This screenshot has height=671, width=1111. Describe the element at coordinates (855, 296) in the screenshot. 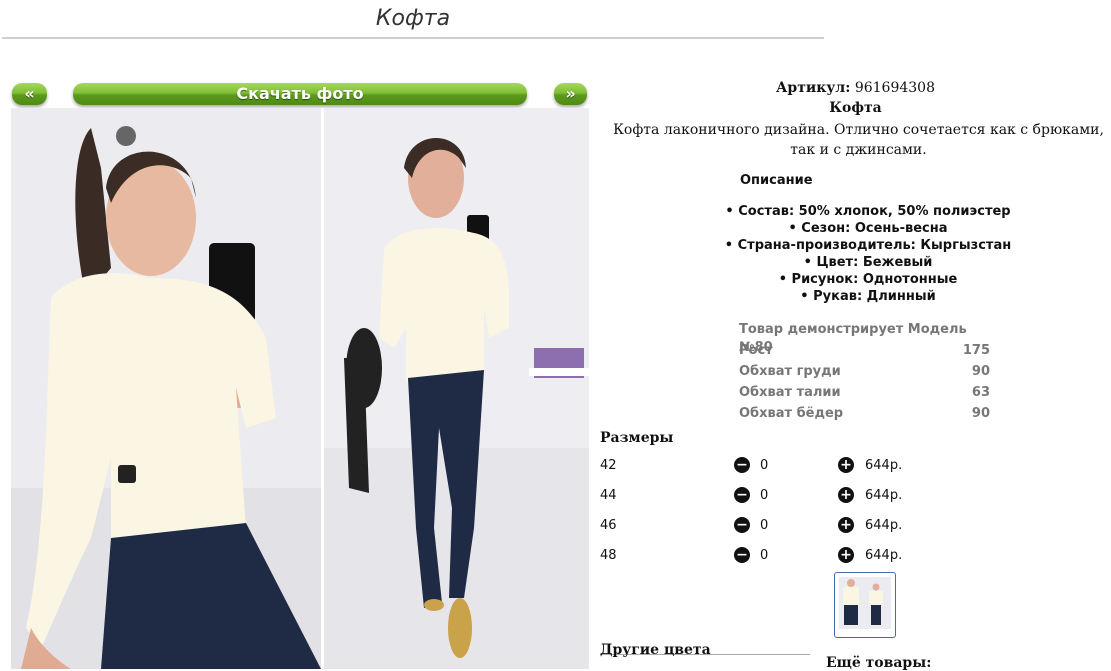

I see `feature-item: Рукав: Длинный` at that location.